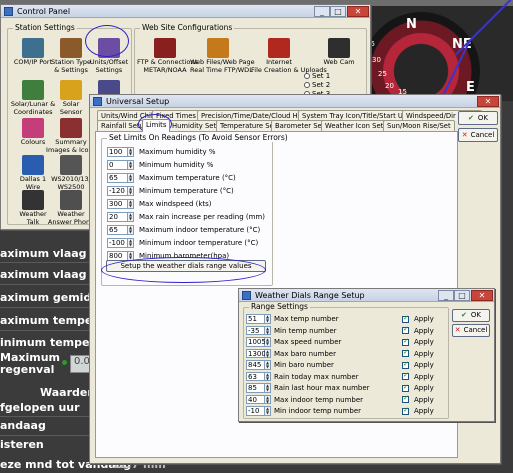 The image size is (513, 473). Describe the element at coordinates (319, 399) in the screenshot. I see `range-label: Max indoor temp number` at that location.